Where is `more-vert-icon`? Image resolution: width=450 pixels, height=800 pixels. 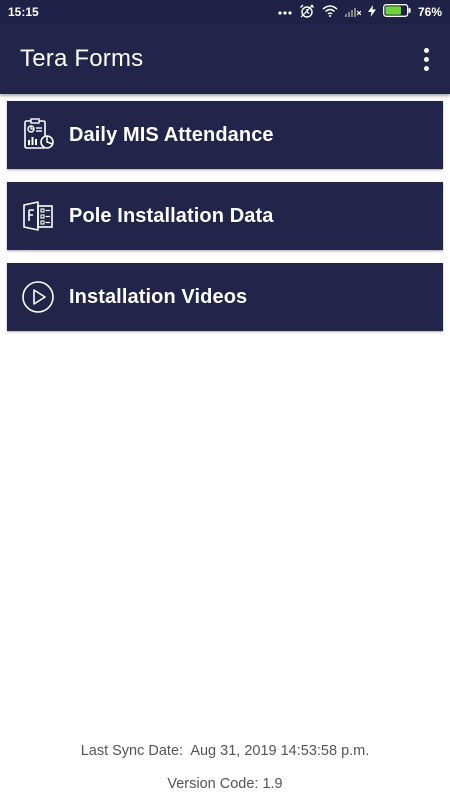
more-vert-icon is located at coordinates (426, 59).